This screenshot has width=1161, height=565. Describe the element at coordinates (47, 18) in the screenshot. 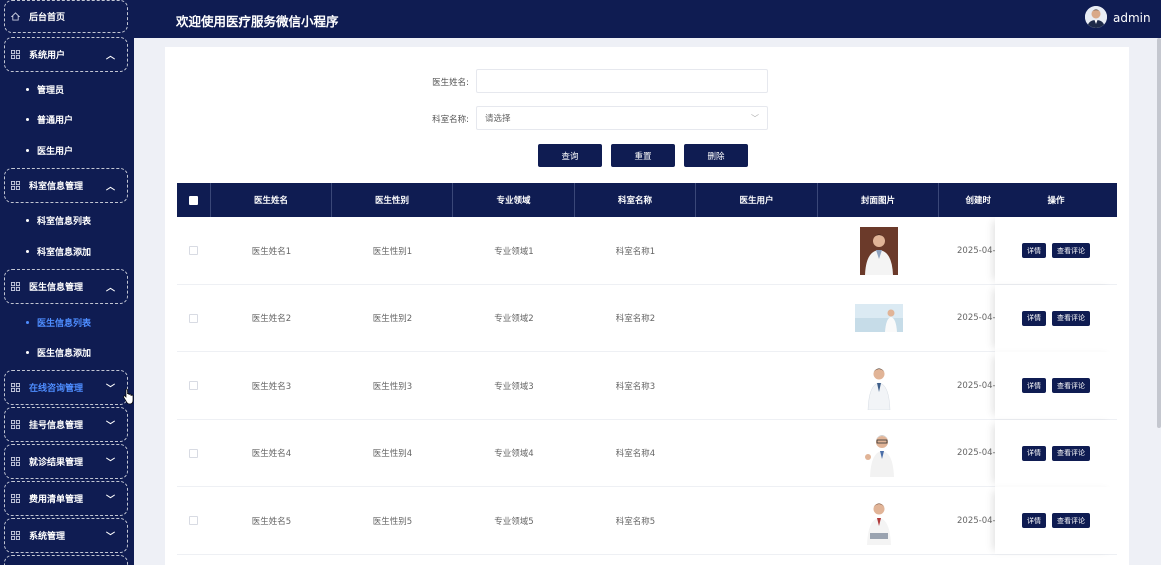

I see `sidebar-home-label: 后台首页` at that location.